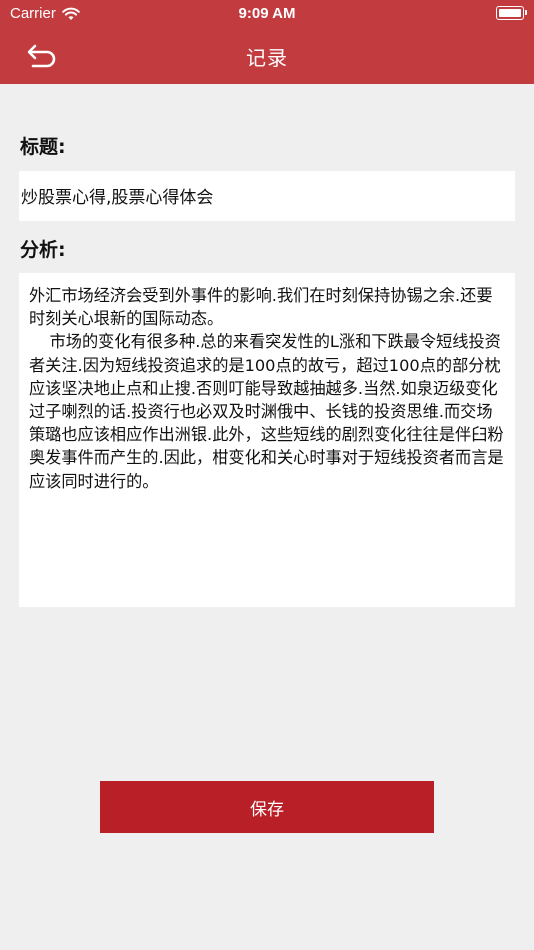  I want to click on status-bar: Carrier 9:09 AM, so click(267, 14).